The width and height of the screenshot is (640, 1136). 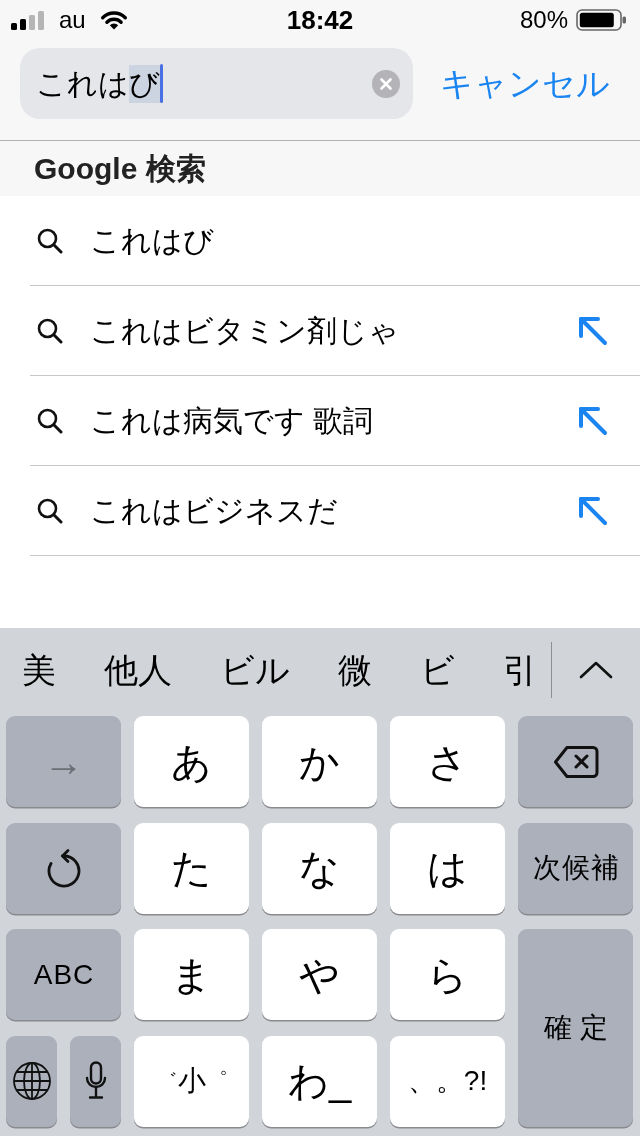 What do you see at coordinates (596, 670) in the screenshot?
I see `chevron-up-icon` at bounding box center [596, 670].